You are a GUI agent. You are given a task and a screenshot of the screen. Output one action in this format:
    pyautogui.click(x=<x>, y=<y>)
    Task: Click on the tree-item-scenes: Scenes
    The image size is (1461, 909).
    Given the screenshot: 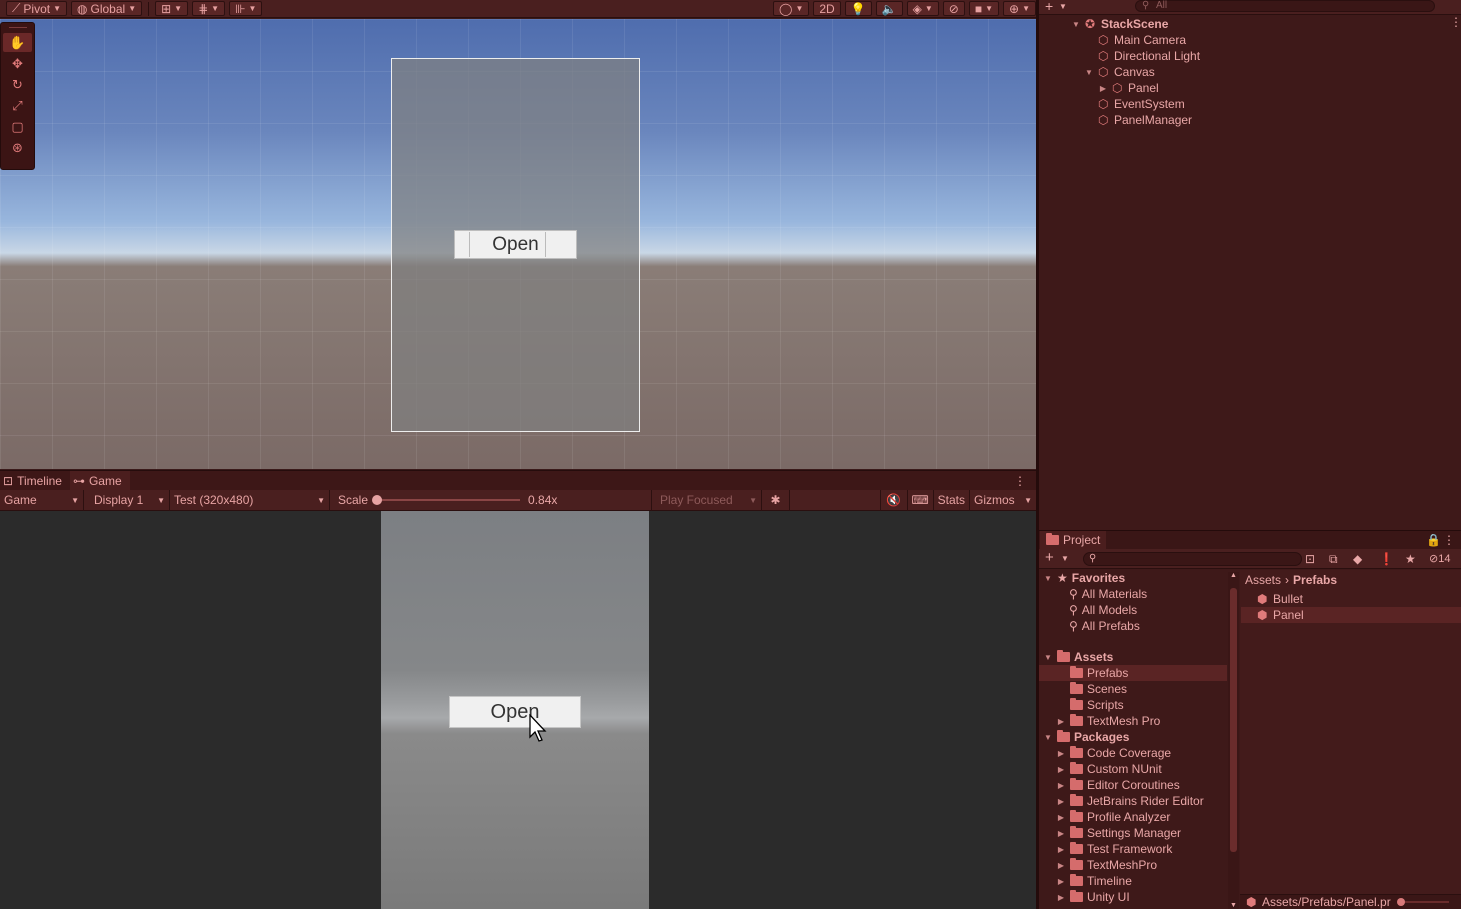 What is the action you would take?
    pyautogui.click(x=1098, y=689)
    